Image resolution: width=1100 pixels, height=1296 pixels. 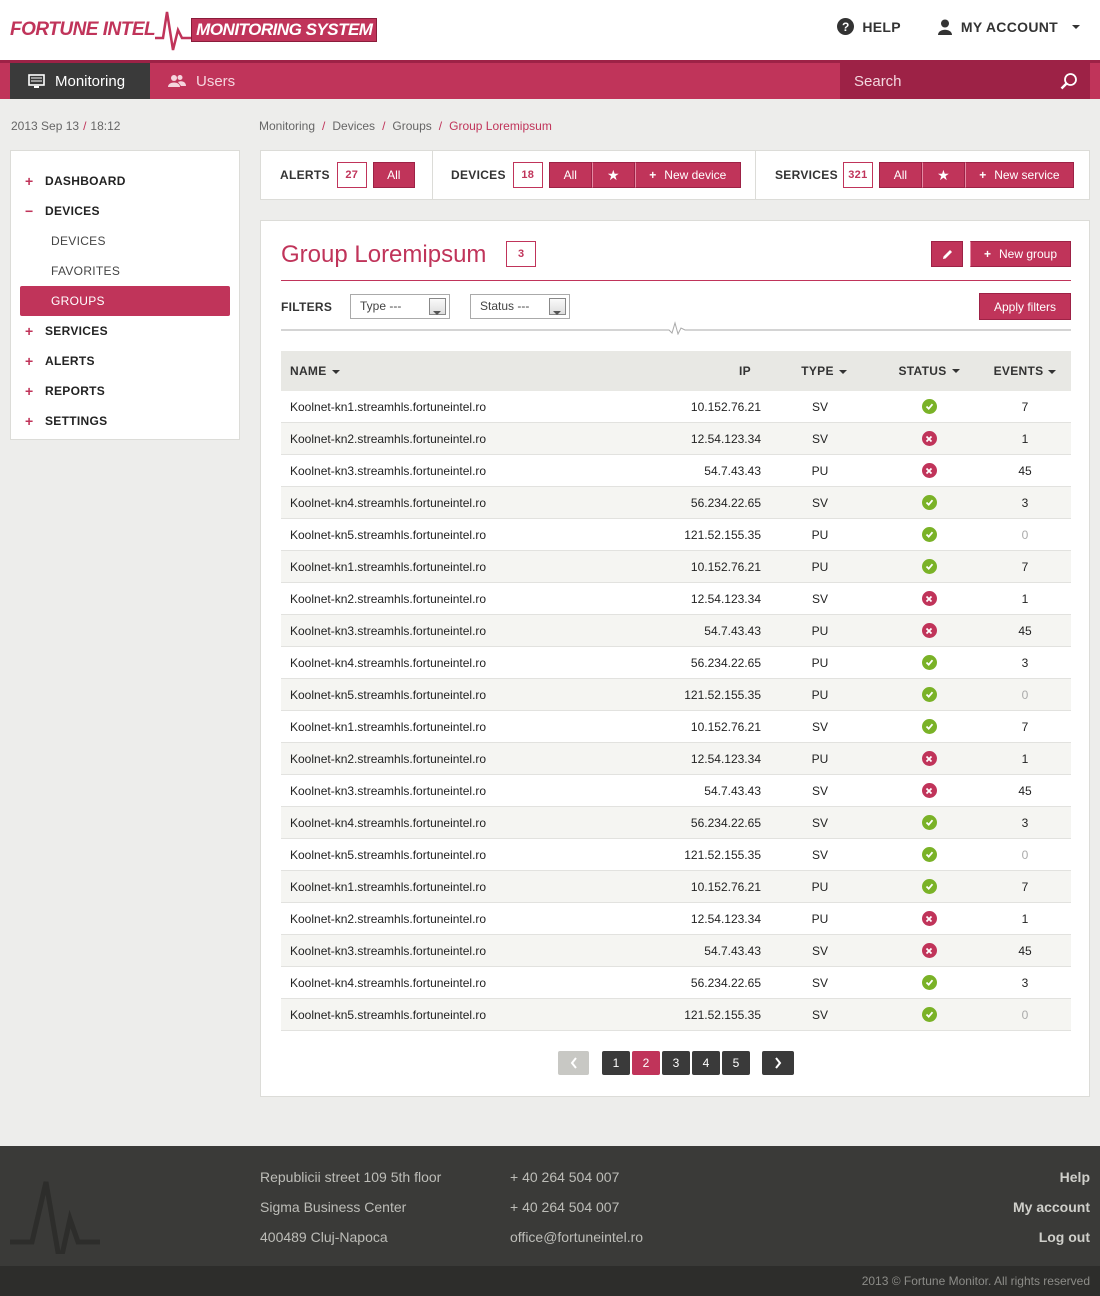 I want to click on type-select: Type ---, so click(x=400, y=306).